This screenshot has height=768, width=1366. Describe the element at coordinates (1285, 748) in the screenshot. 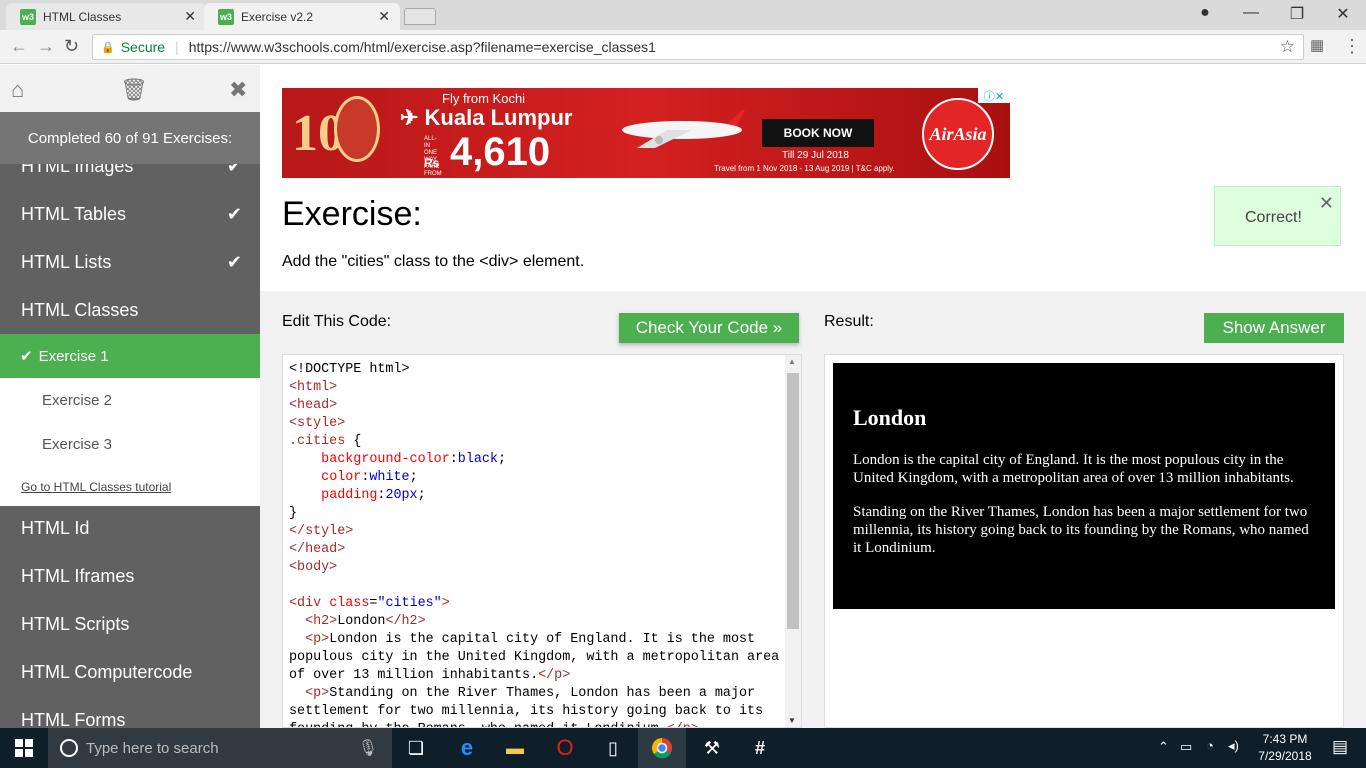

I see `clock: 7:43 PM 7/29/2018` at that location.